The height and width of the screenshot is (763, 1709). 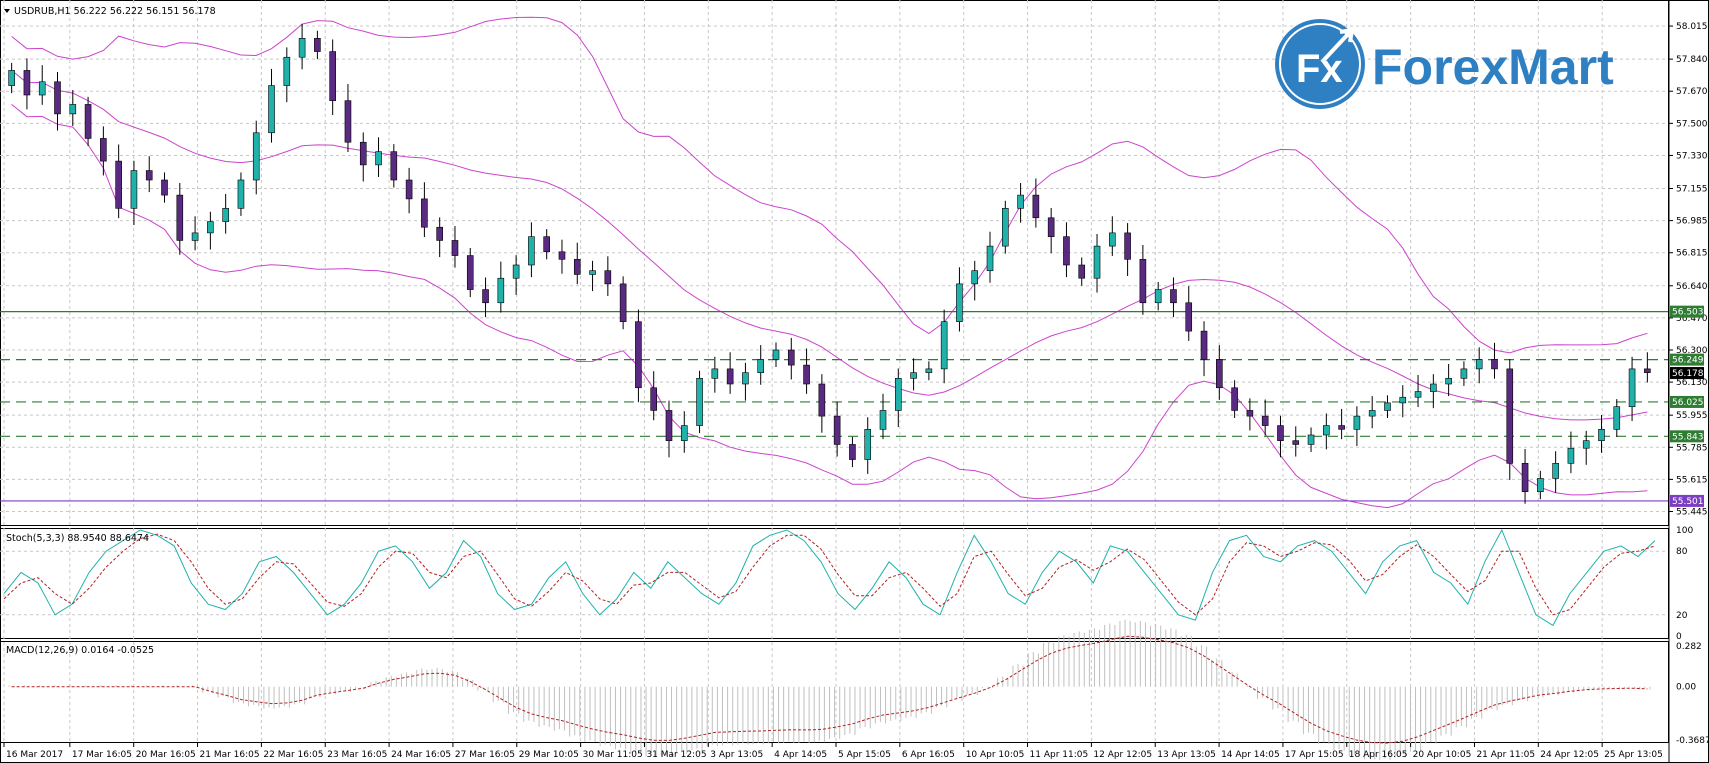 I want to click on time-label: 3 Apr 13:05, so click(x=736, y=755).